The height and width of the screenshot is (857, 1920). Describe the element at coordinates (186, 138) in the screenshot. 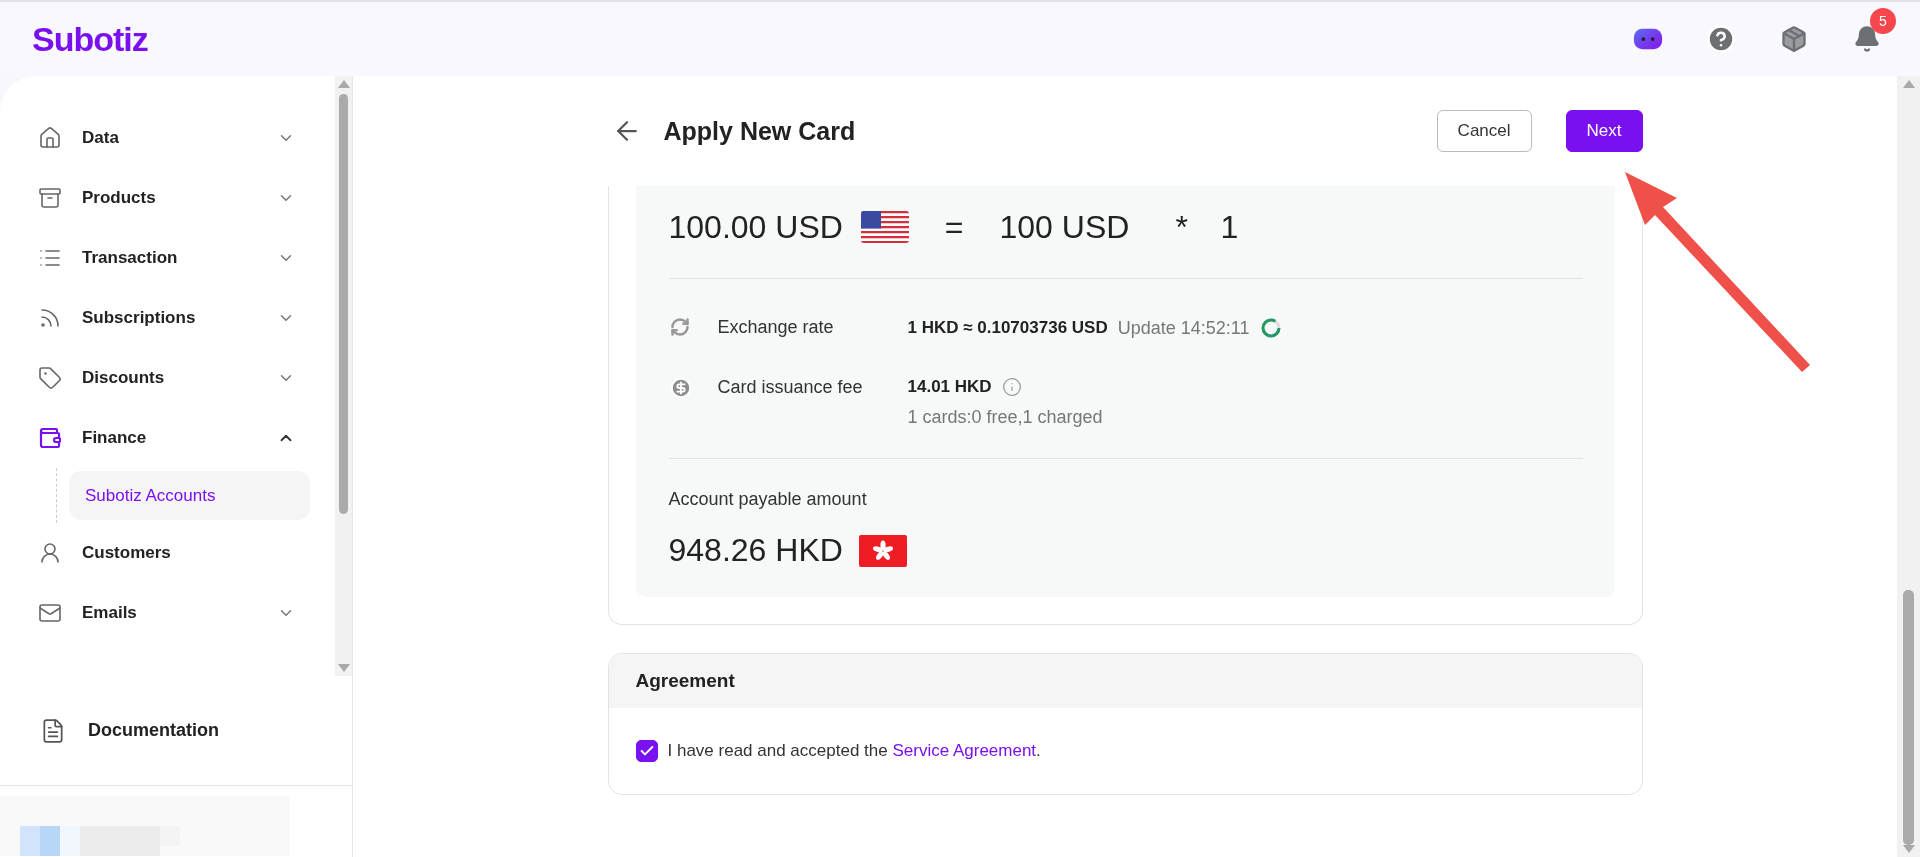

I see `sidebar-item: Data` at that location.